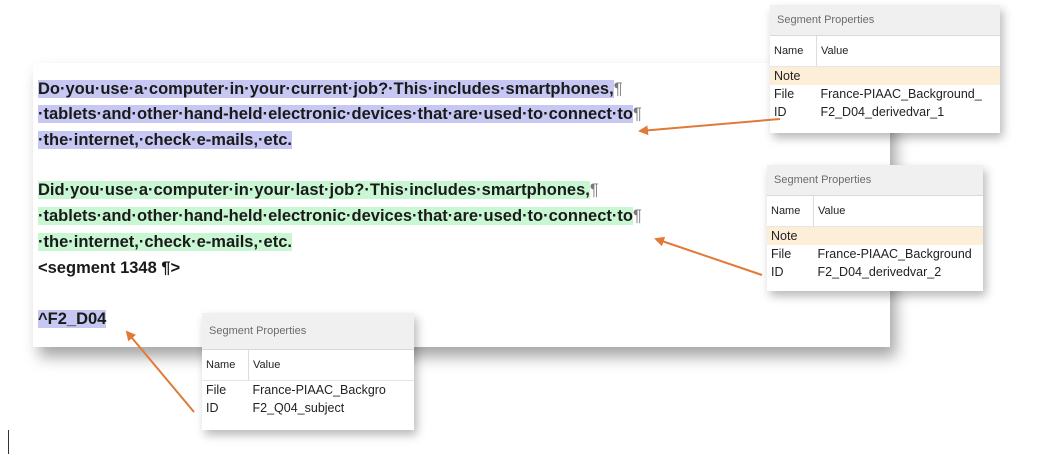 This screenshot has width=1064, height=464. I want to click on arrow-to-tag-code, so click(160, 371).